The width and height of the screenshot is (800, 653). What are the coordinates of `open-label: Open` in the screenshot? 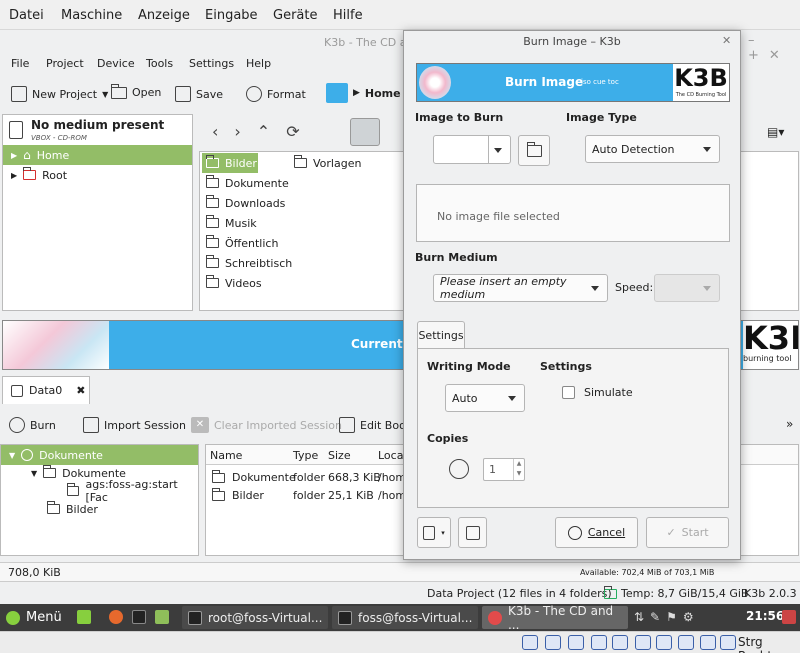 It's located at (147, 92).